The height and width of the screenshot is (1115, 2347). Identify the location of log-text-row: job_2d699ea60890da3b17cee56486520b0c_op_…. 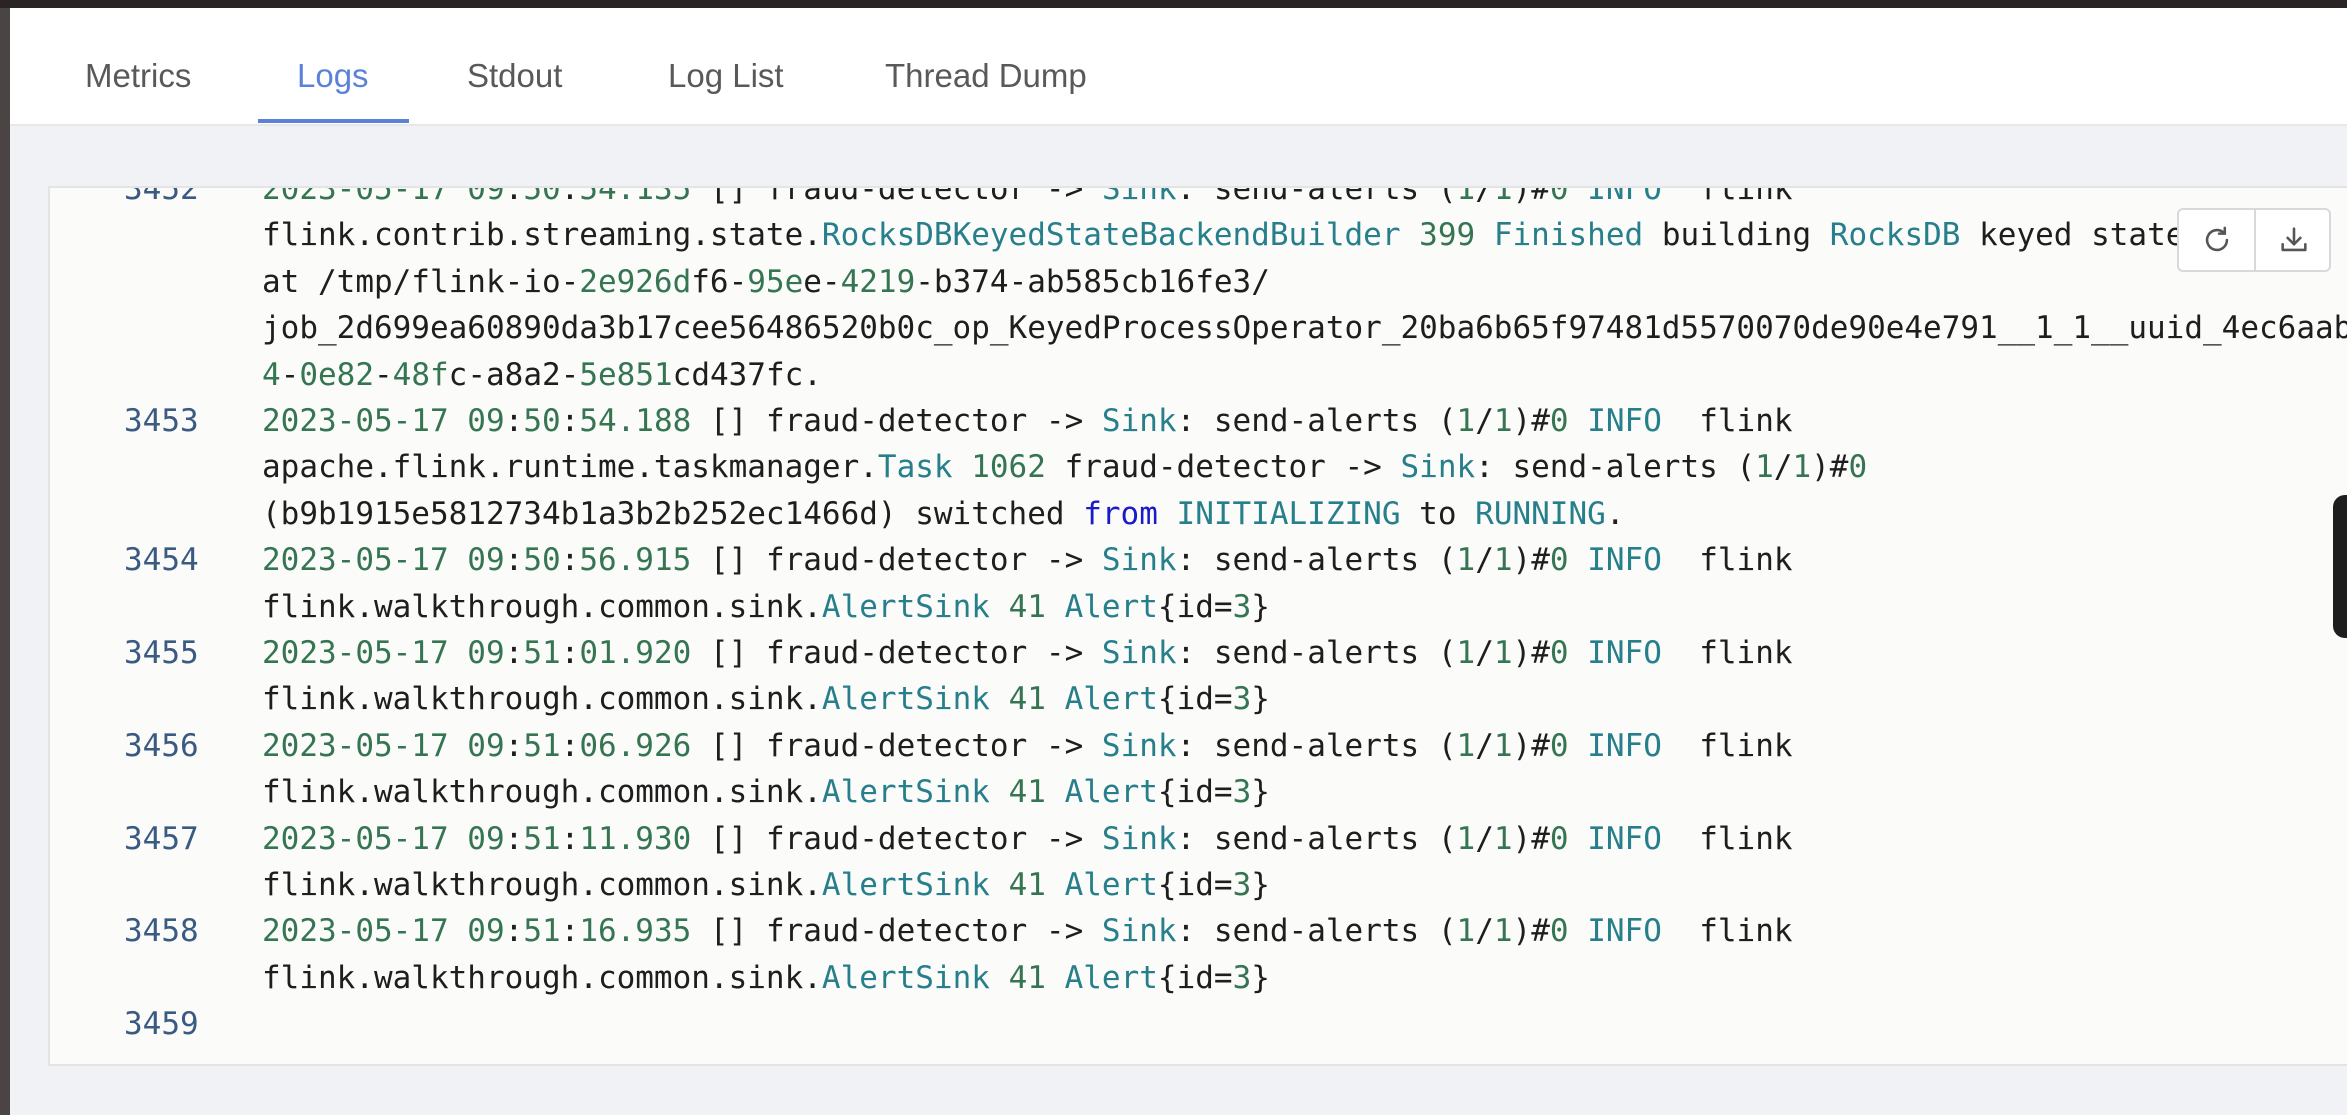
(1304, 328).